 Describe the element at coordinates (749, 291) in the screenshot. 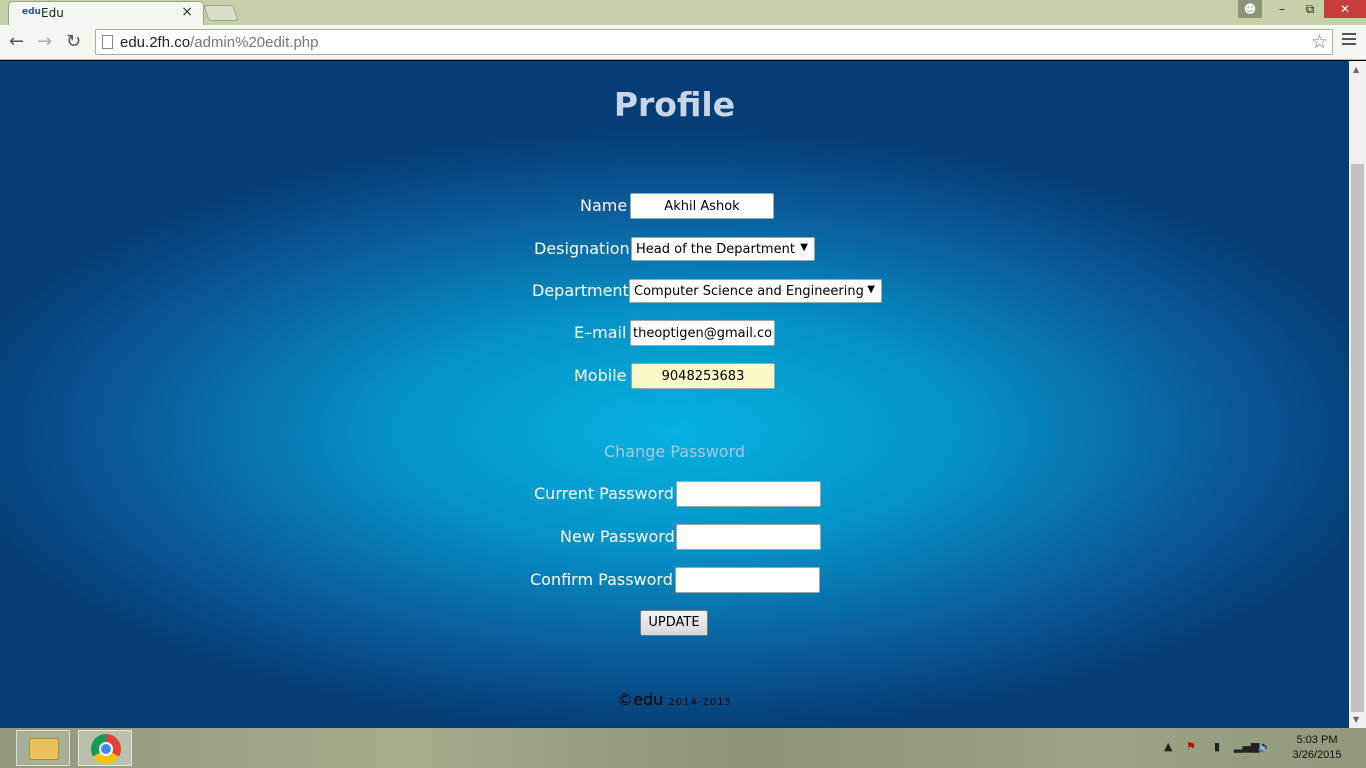

I see `department-value: Computer Science and Engineering` at that location.